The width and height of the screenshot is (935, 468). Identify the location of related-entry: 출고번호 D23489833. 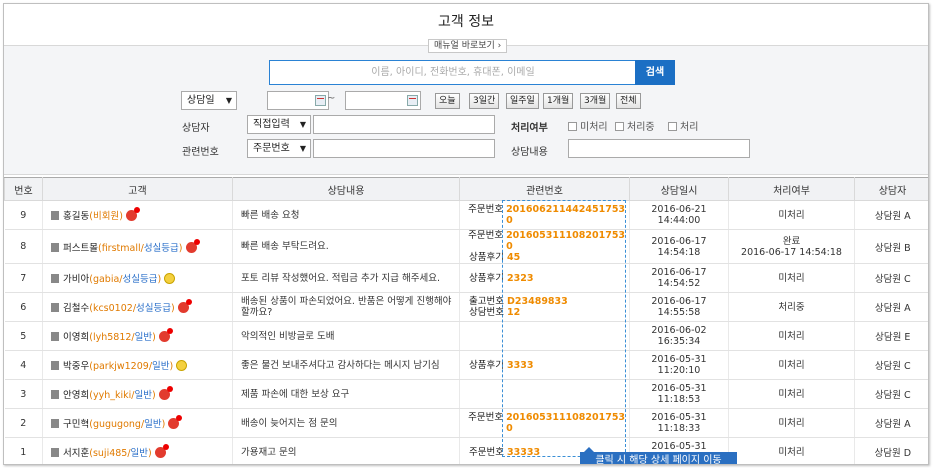
(545, 301).